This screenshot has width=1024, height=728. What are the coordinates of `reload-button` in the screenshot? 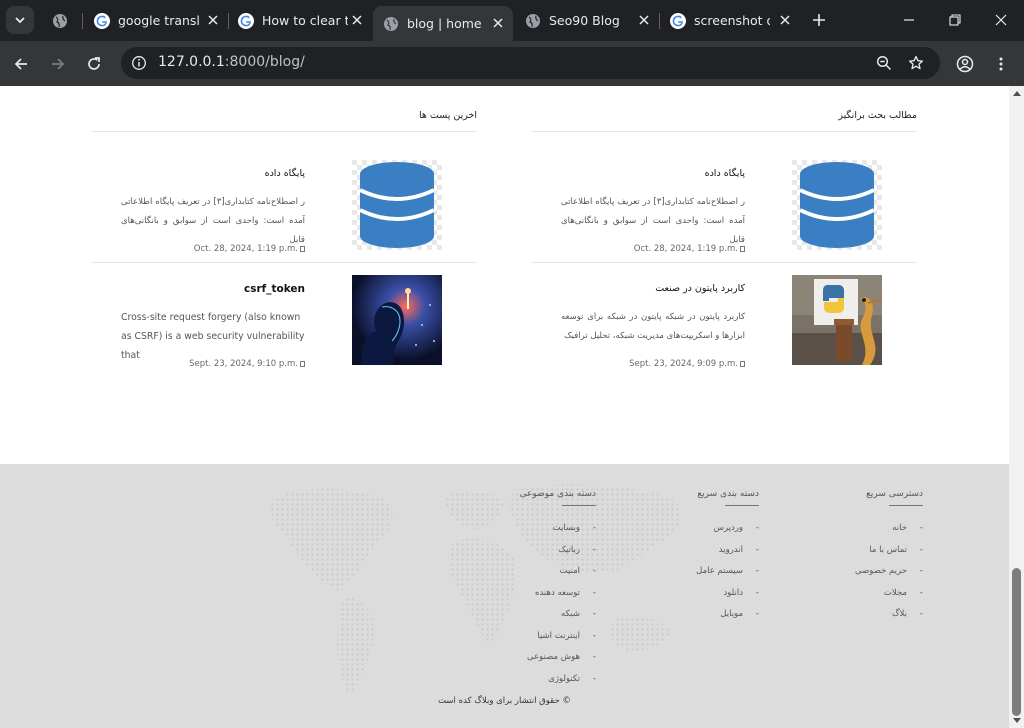 It's located at (94, 64).